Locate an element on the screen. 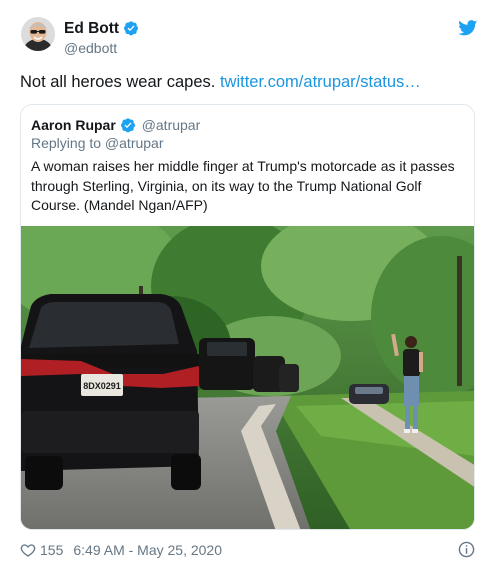 The image size is (491, 567). author-avatar is located at coordinates (38, 34).